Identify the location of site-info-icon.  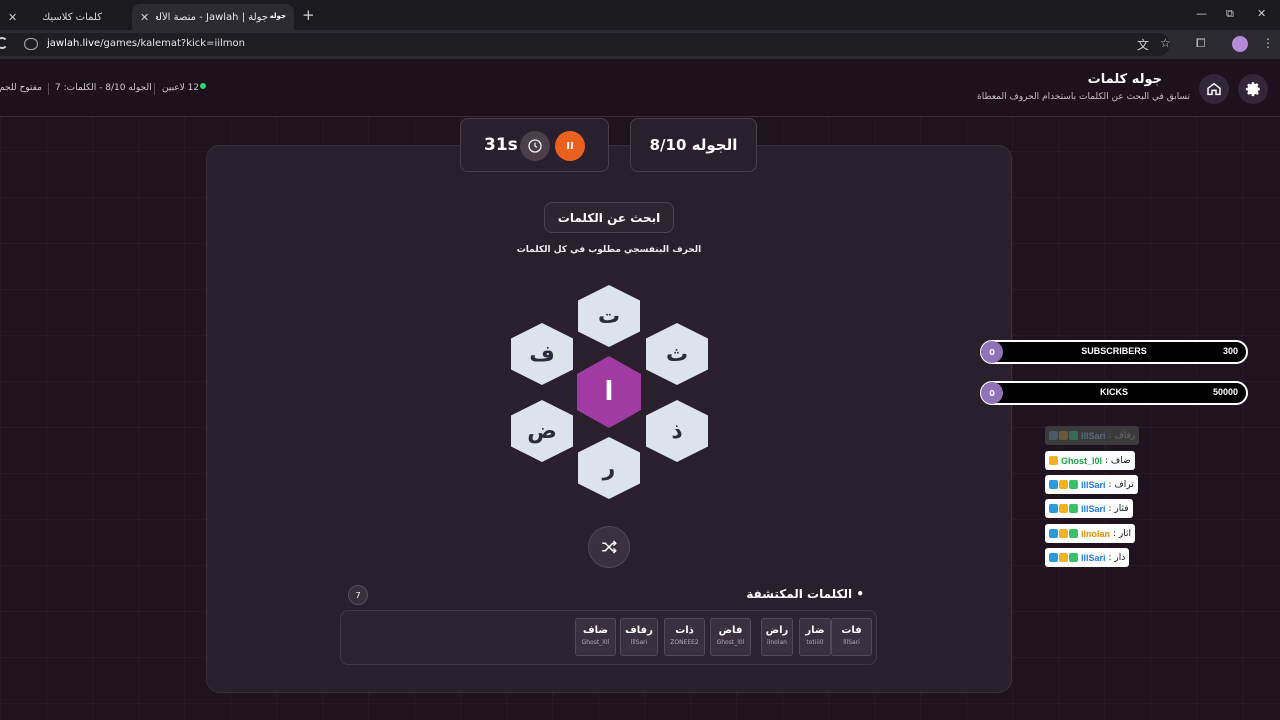
(31, 44).